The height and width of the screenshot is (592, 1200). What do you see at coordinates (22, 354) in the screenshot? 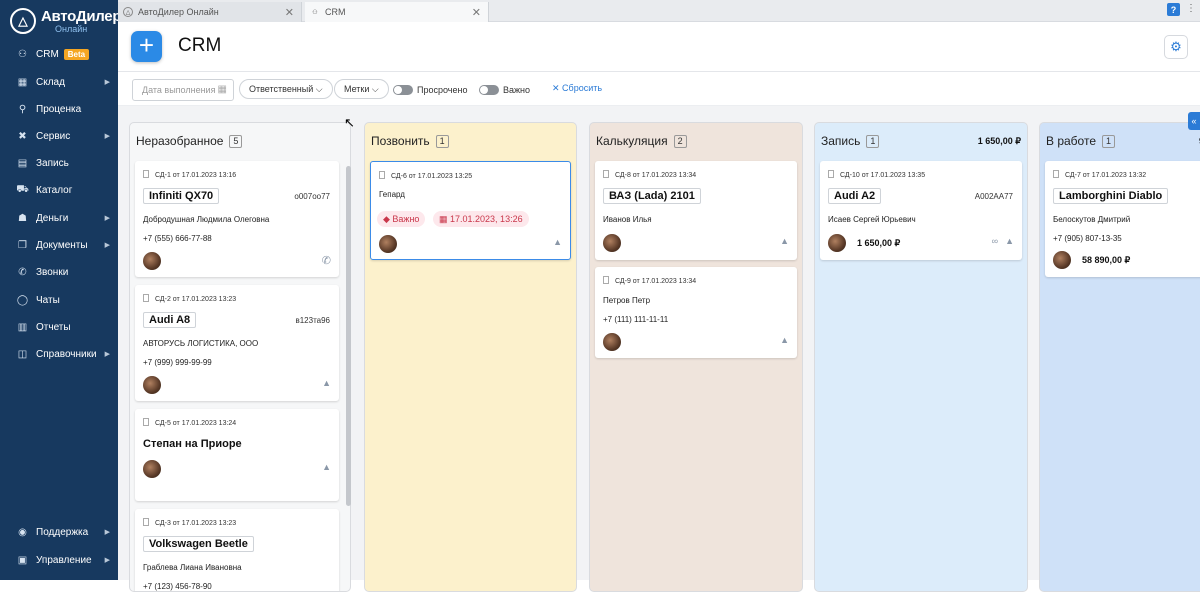
I see `book-icon: ◫` at bounding box center [22, 354].